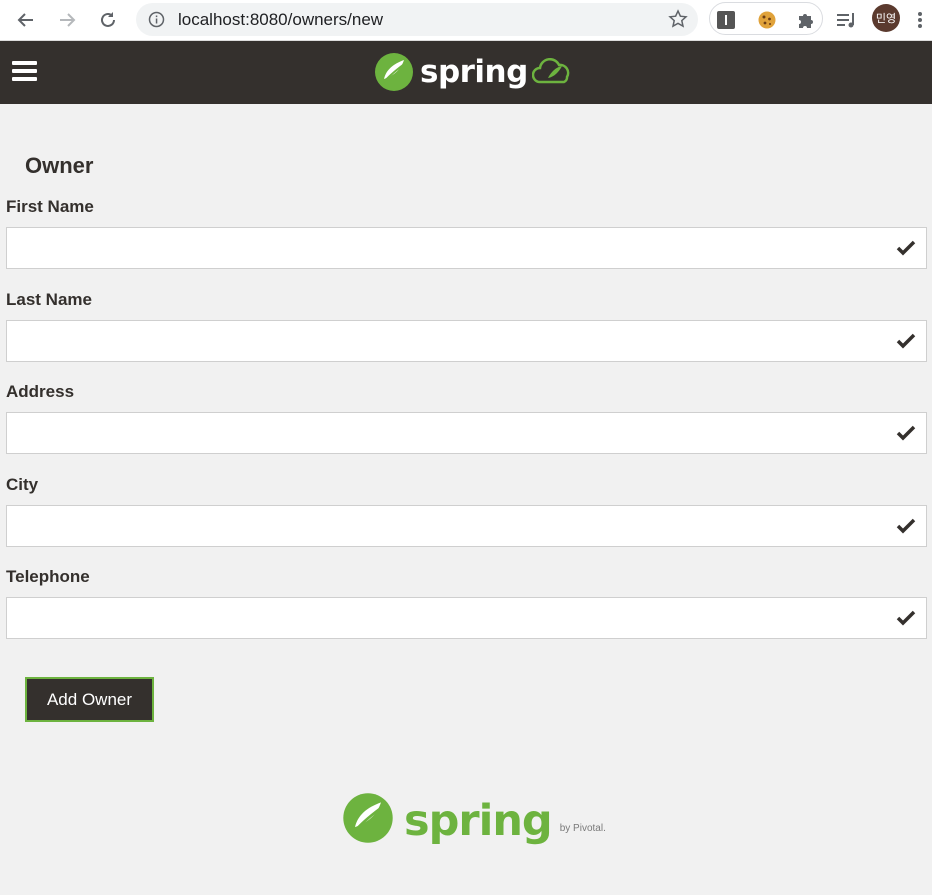 This screenshot has width=932, height=895. I want to click on arrow-right-icon, so click(68, 20).